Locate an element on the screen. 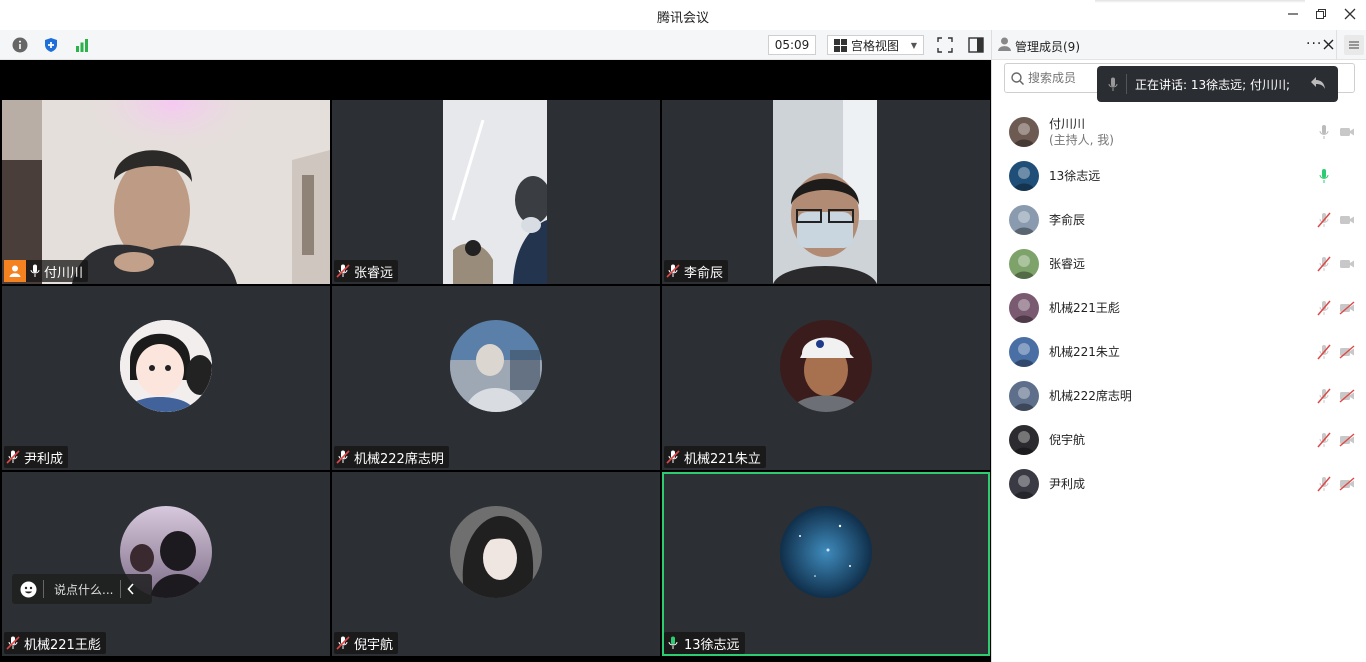 This screenshot has height=662, width=1366. speaking-indicator: 正在讲话: 13徐志远; 付川川; is located at coordinates (1217, 84).